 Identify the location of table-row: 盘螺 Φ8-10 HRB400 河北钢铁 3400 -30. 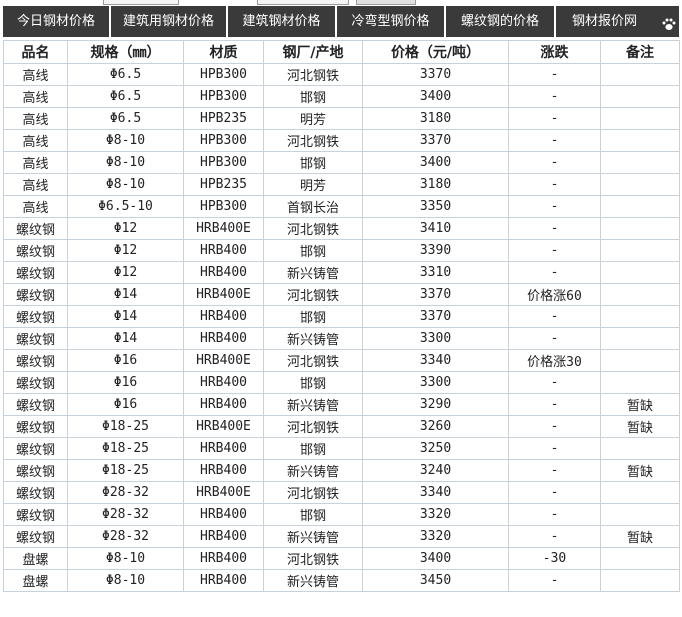
(341, 558).